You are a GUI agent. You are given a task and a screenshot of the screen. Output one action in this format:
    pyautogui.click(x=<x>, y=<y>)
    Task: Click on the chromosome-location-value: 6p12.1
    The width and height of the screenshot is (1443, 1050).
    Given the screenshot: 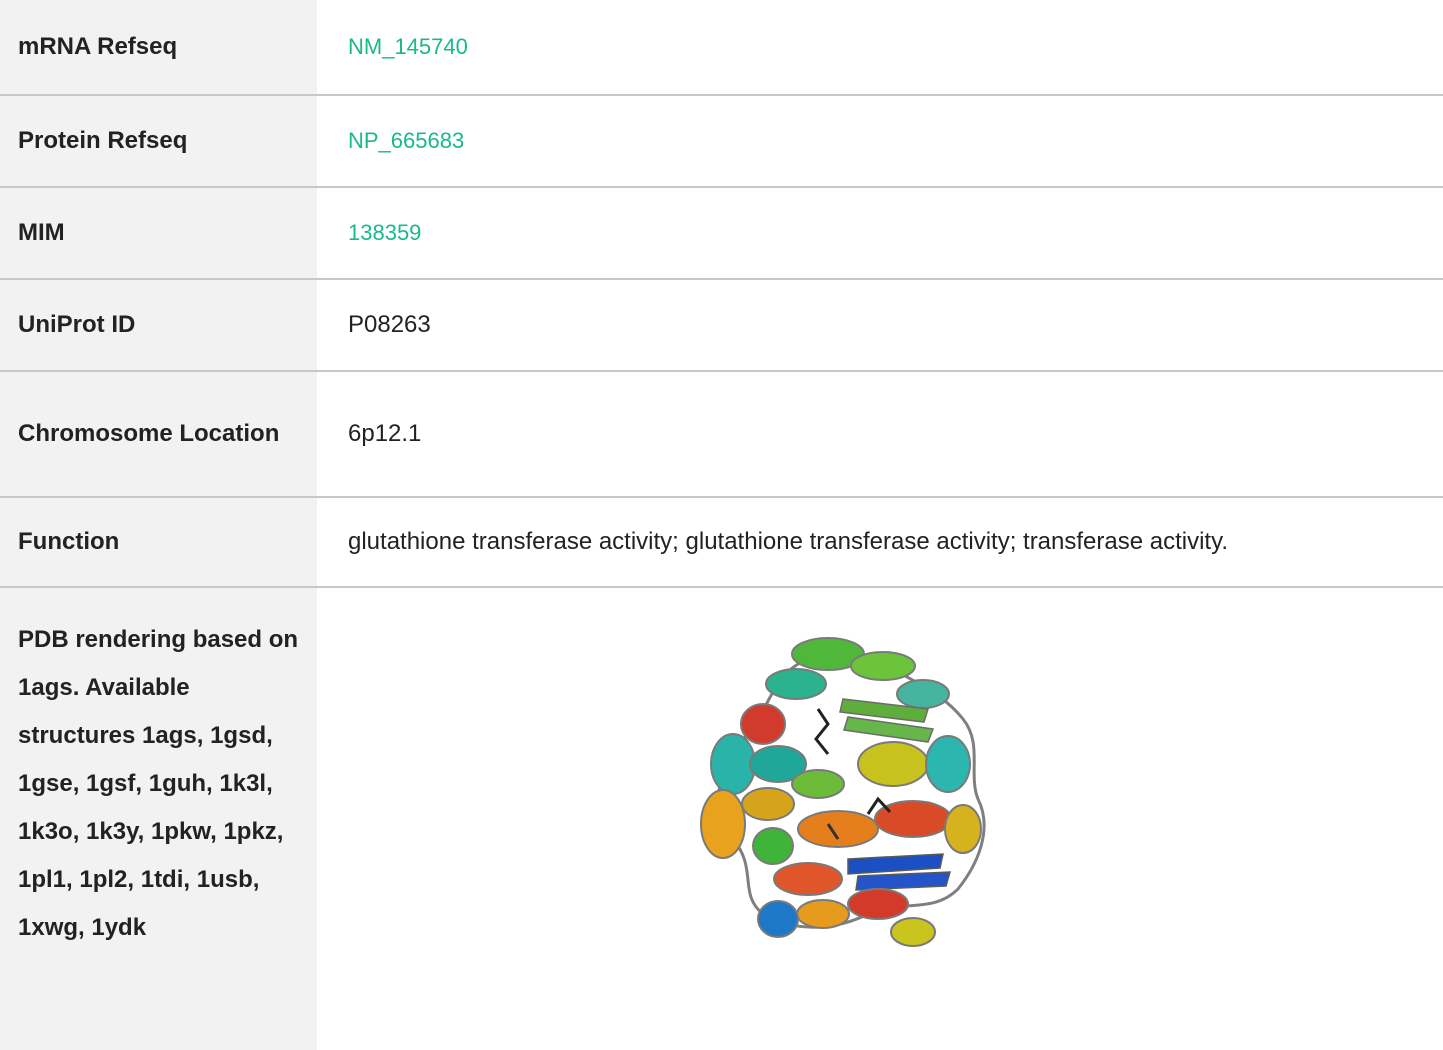 What is the action you would take?
    pyautogui.click(x=880, y=434)
    